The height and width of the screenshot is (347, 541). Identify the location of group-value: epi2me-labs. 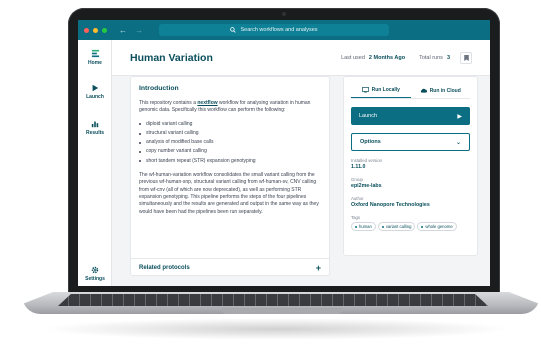
(366, 186).